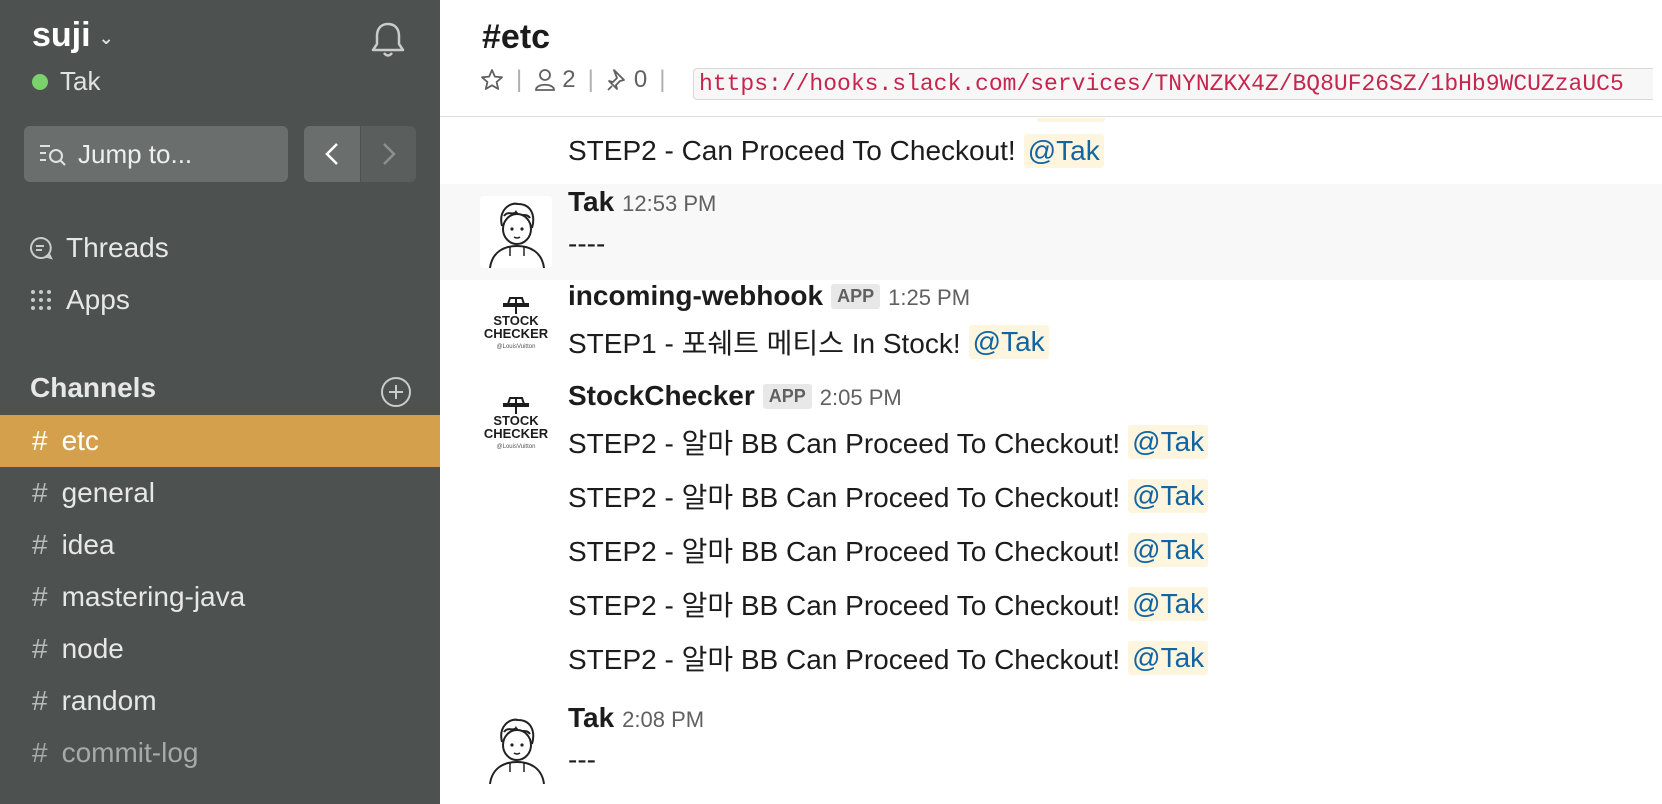  I want to click on channel-item-general: # general, so click(220, 493).